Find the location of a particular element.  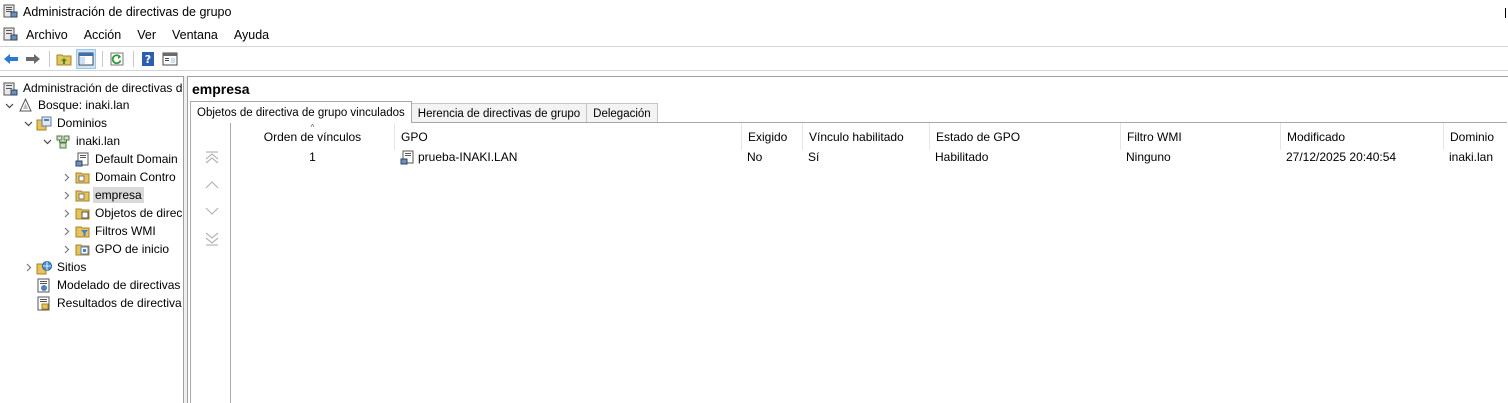

column-label: Filtro WMI is located at coordinates (1154, 136).